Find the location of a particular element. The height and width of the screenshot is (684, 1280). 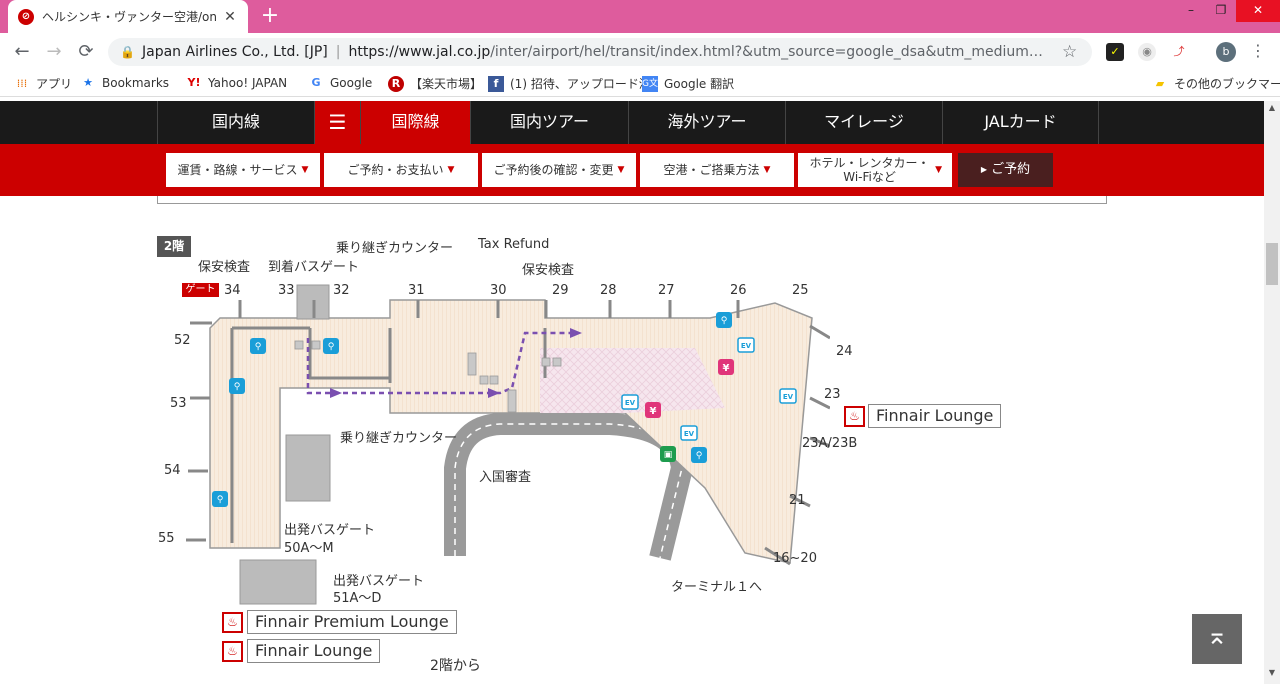

bookmark-label: Google 翻訳 is located at coordinates (699, 84).